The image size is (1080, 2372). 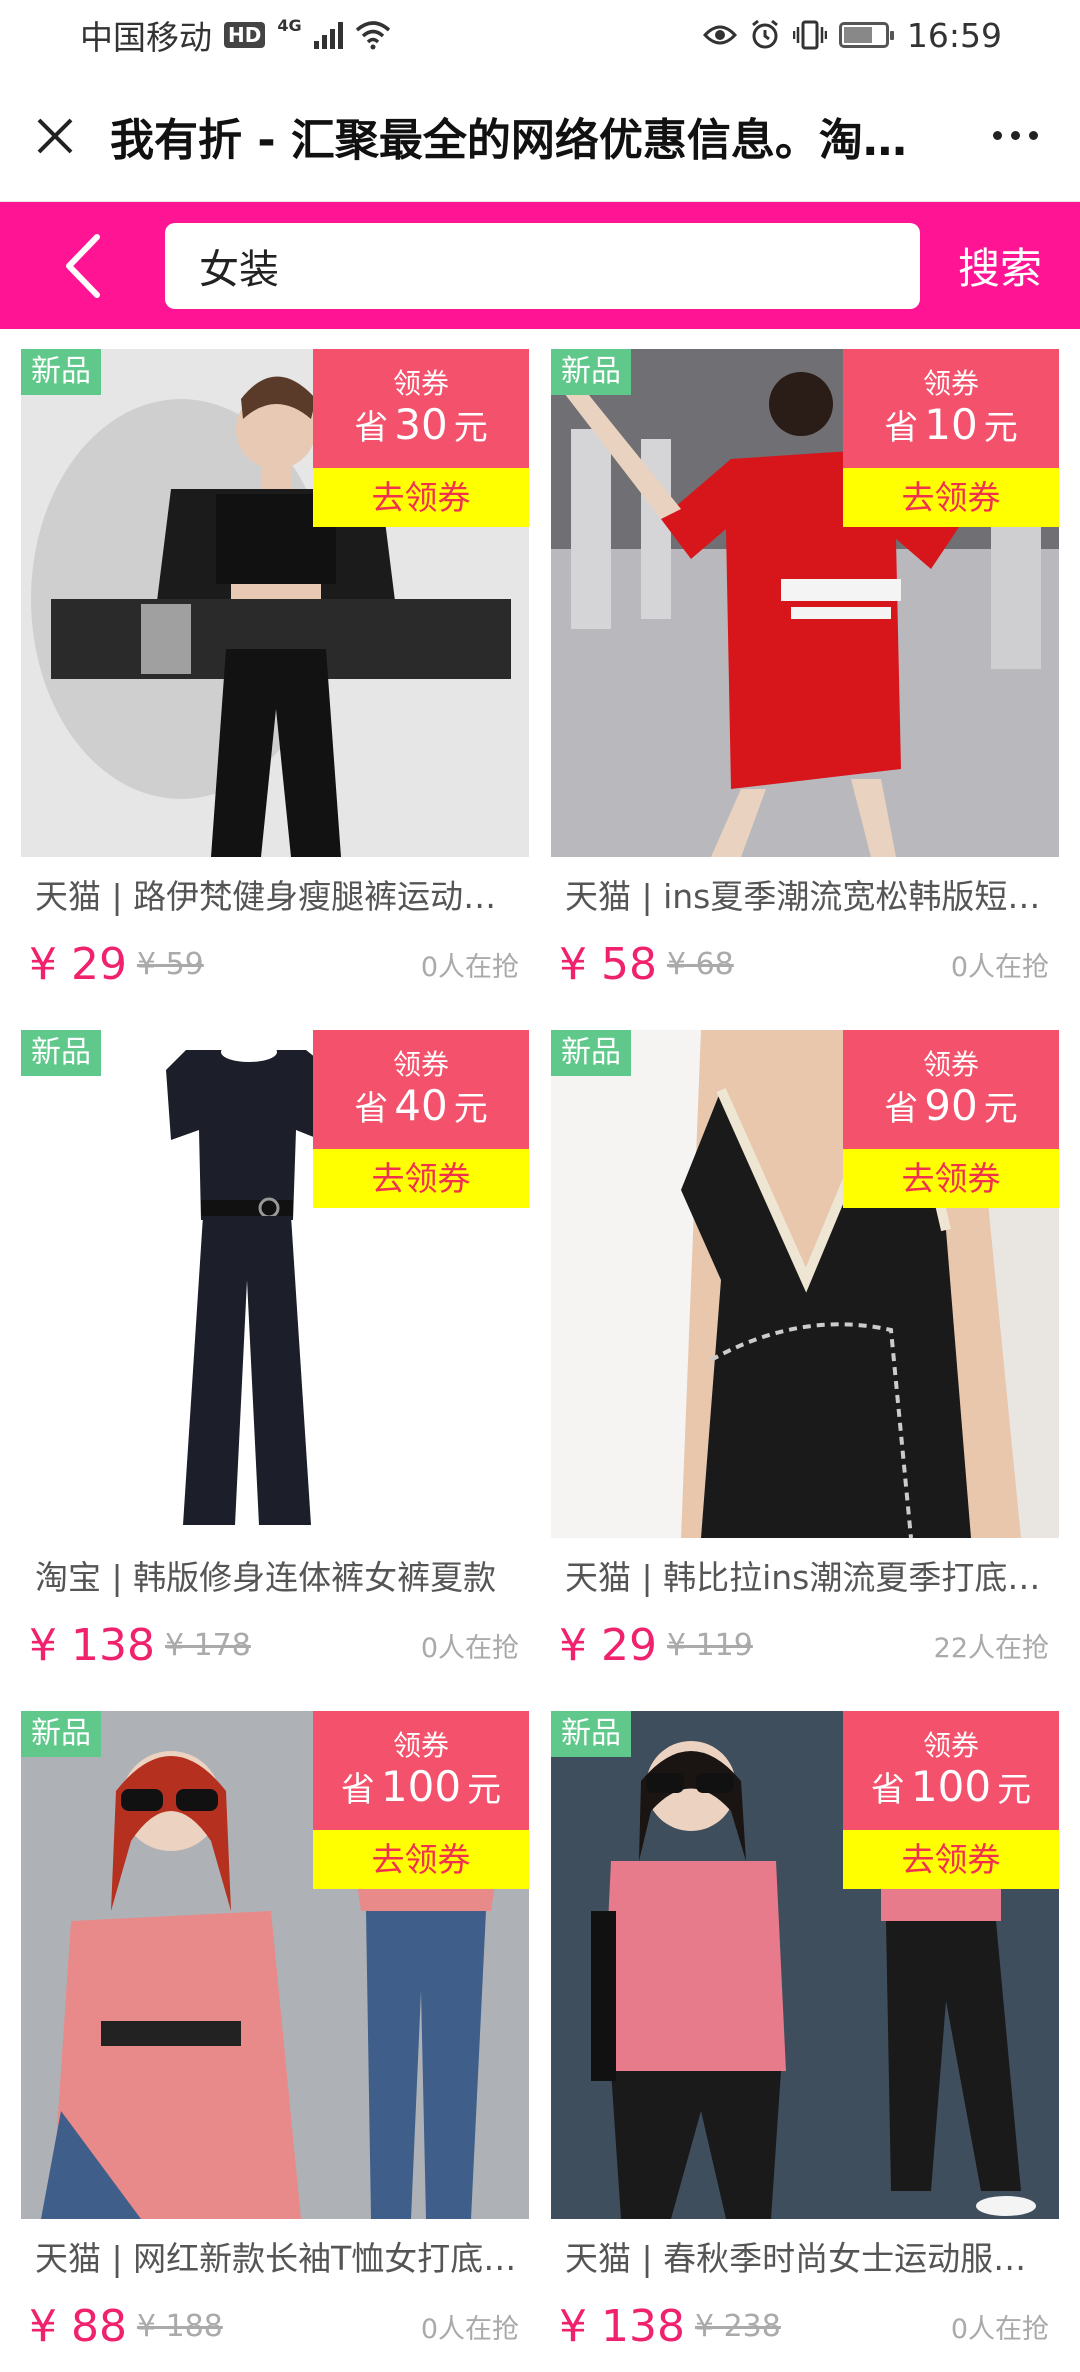 What do you see at coordinates (280, 2259) in the screenshot?
I see `product-title: 天猫 | 网红新款长袖T恤女打底衫春秋` at bounding box center [280, 2259].